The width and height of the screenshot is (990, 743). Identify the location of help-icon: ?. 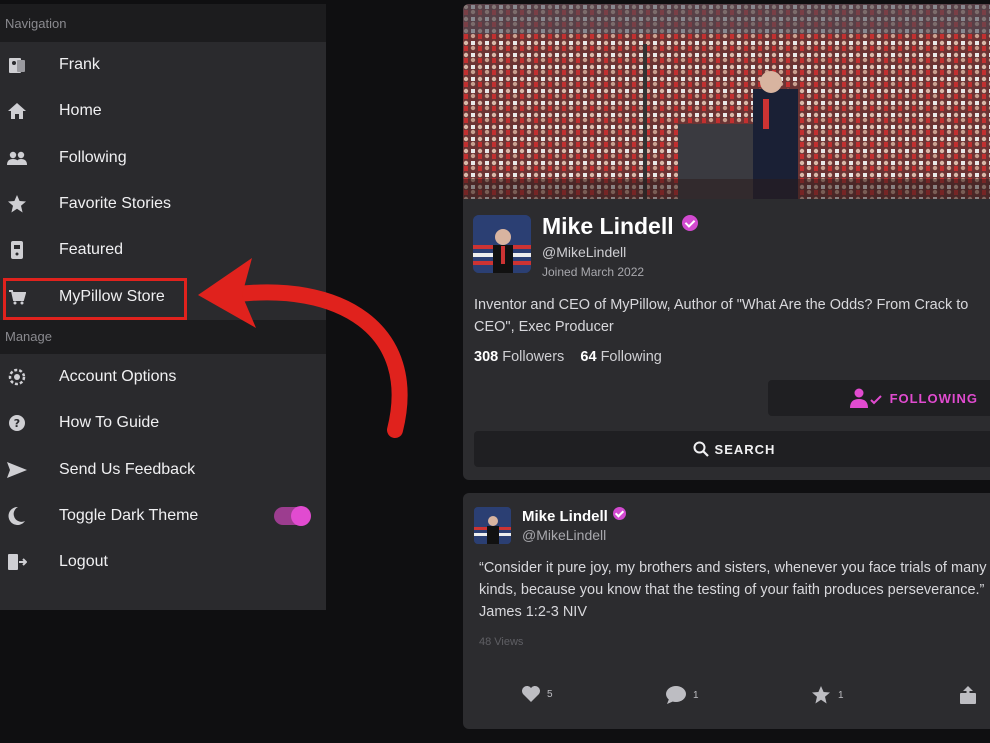
(17, 423).